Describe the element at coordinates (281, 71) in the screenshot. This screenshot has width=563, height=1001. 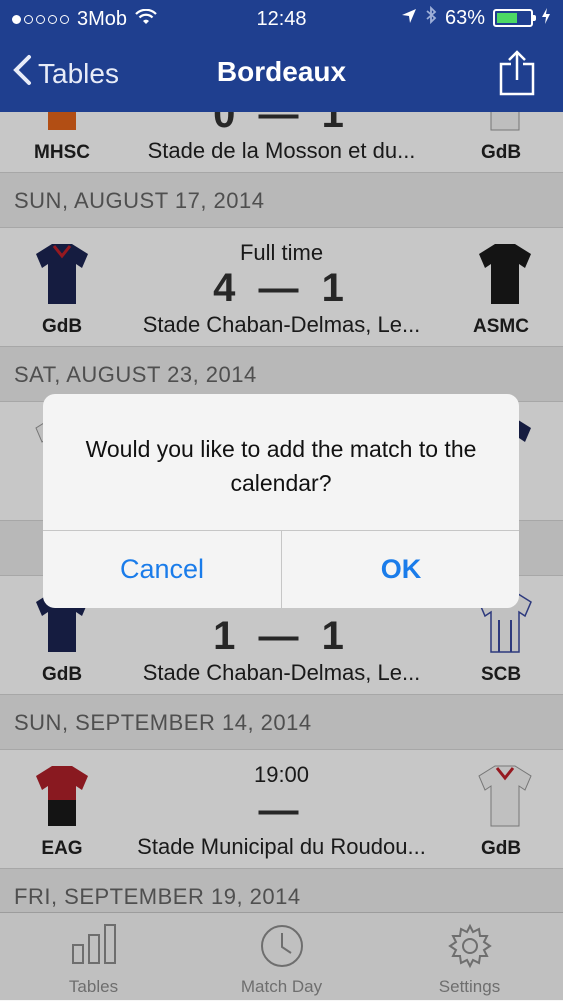
I see `page-title: Bordeaux` at that location.